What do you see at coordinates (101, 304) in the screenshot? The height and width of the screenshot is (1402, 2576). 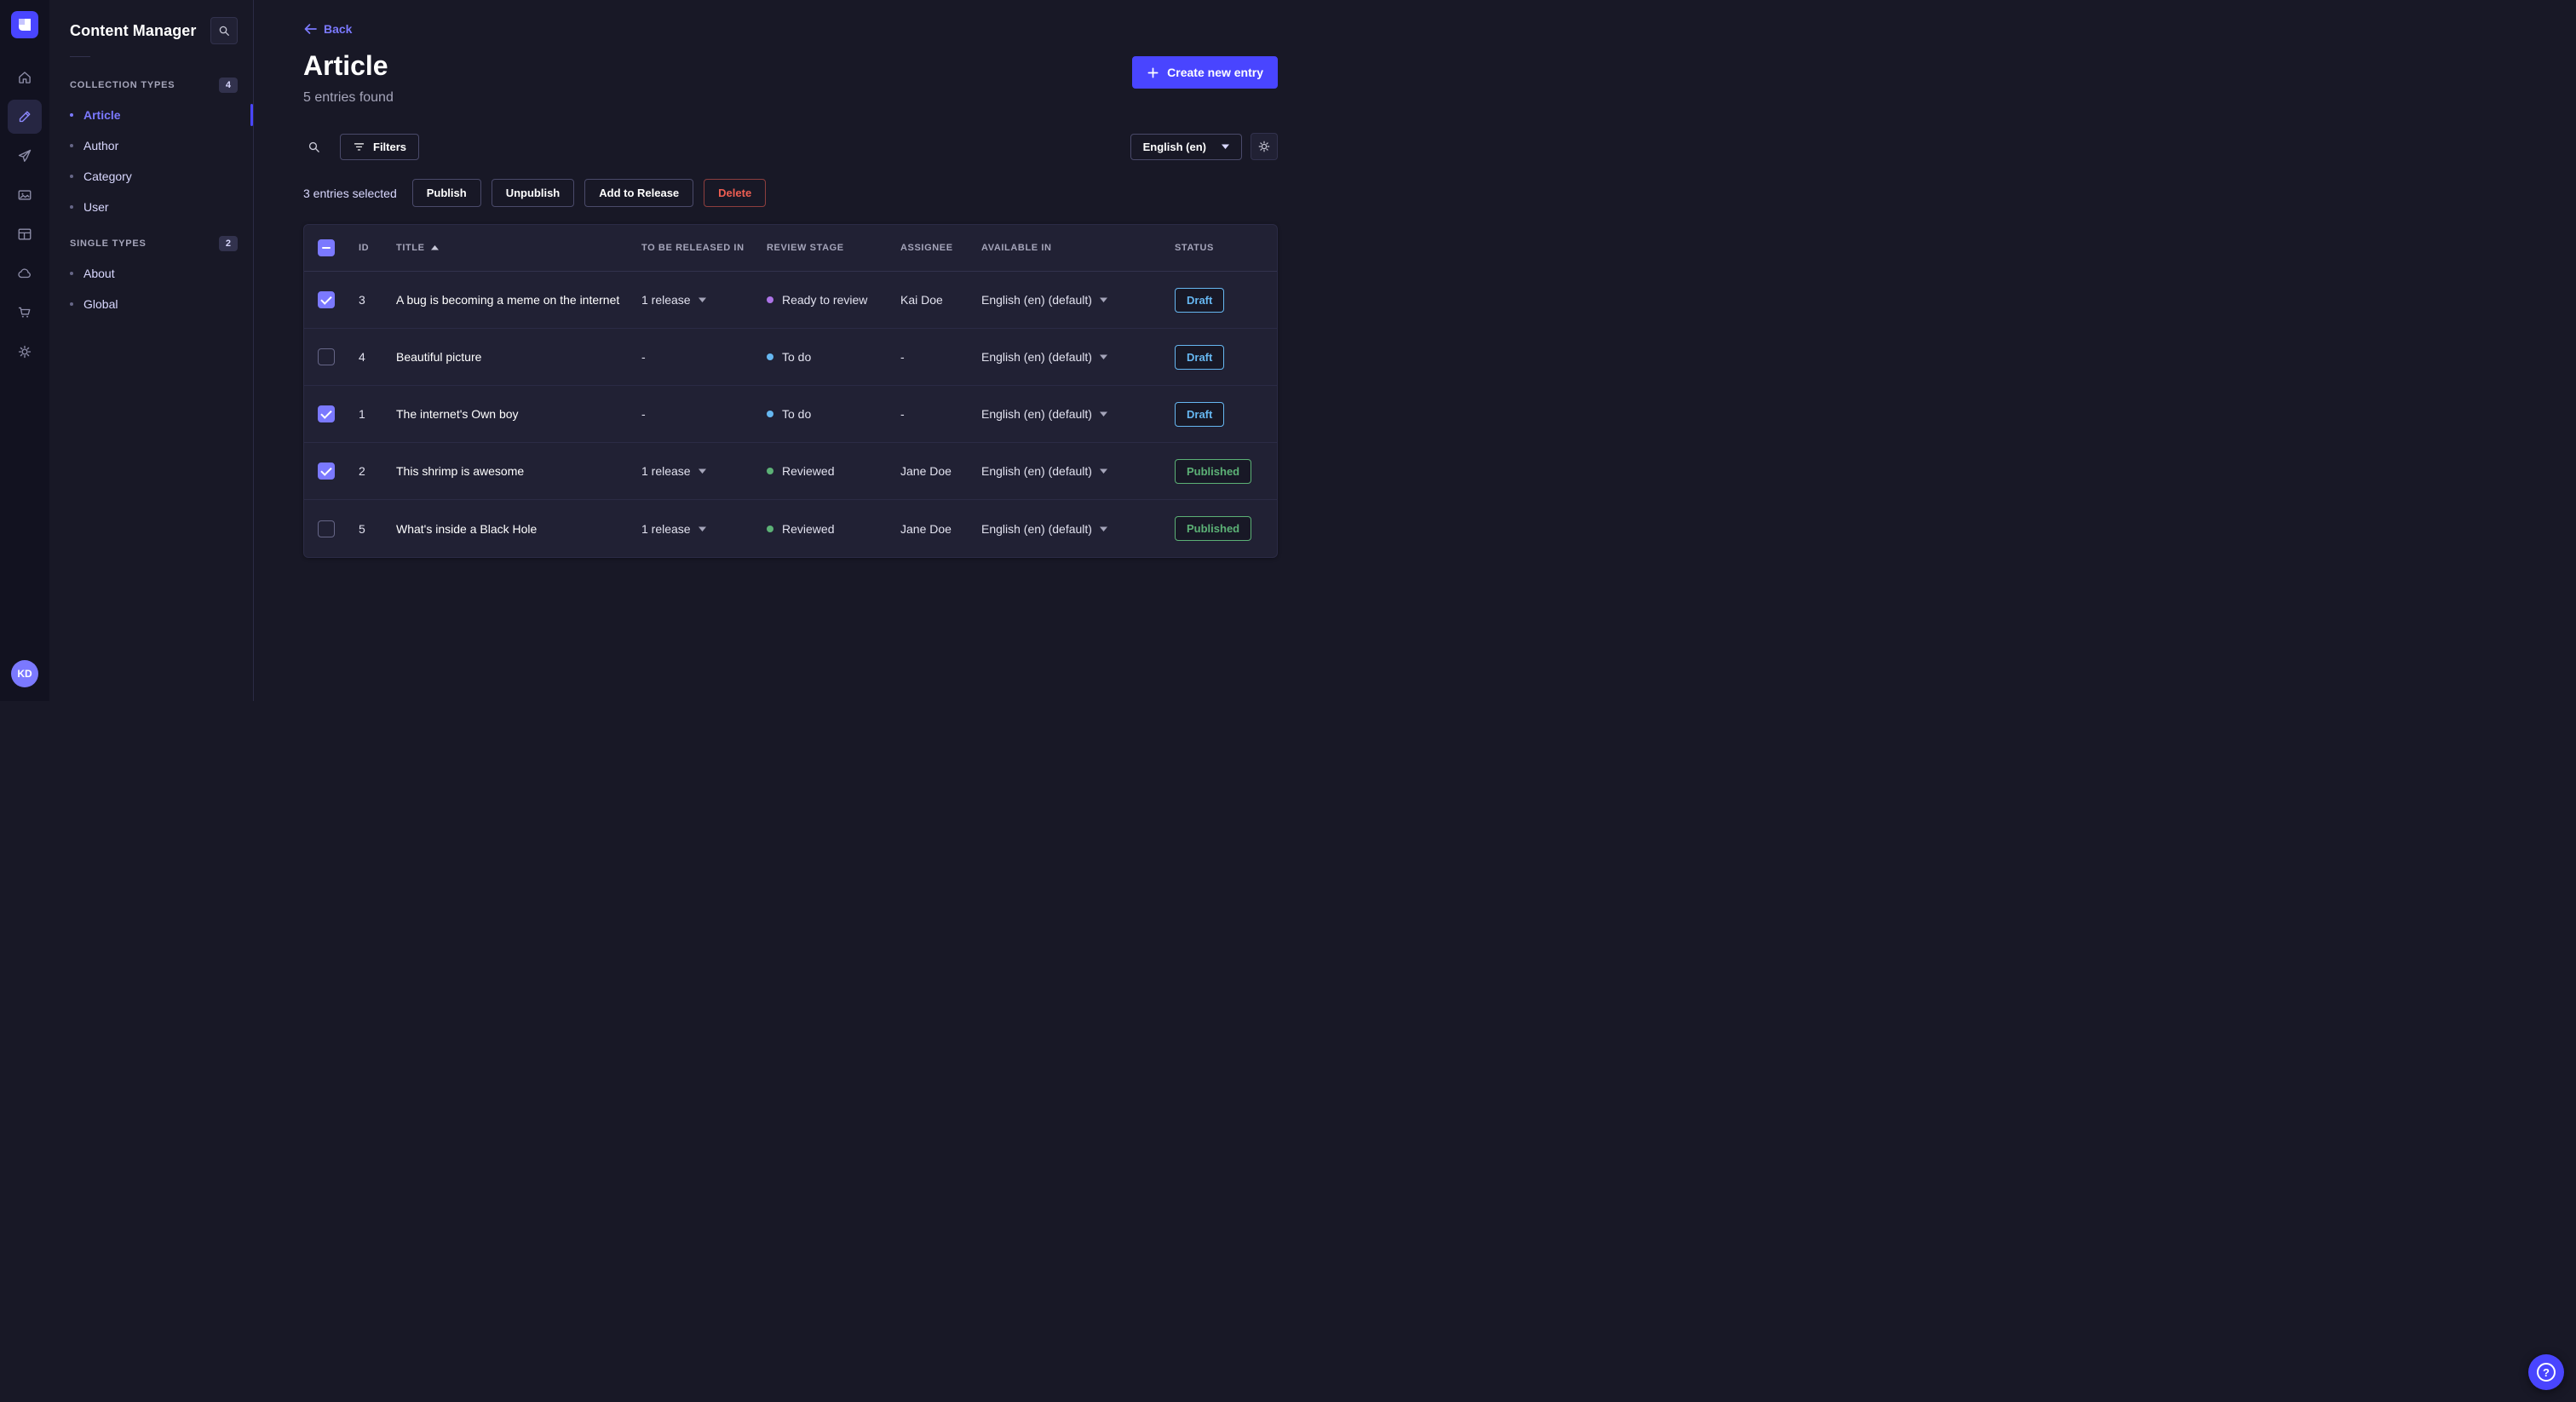 I see `sidebar-item-label: Global` at bounding box center [101, 304].